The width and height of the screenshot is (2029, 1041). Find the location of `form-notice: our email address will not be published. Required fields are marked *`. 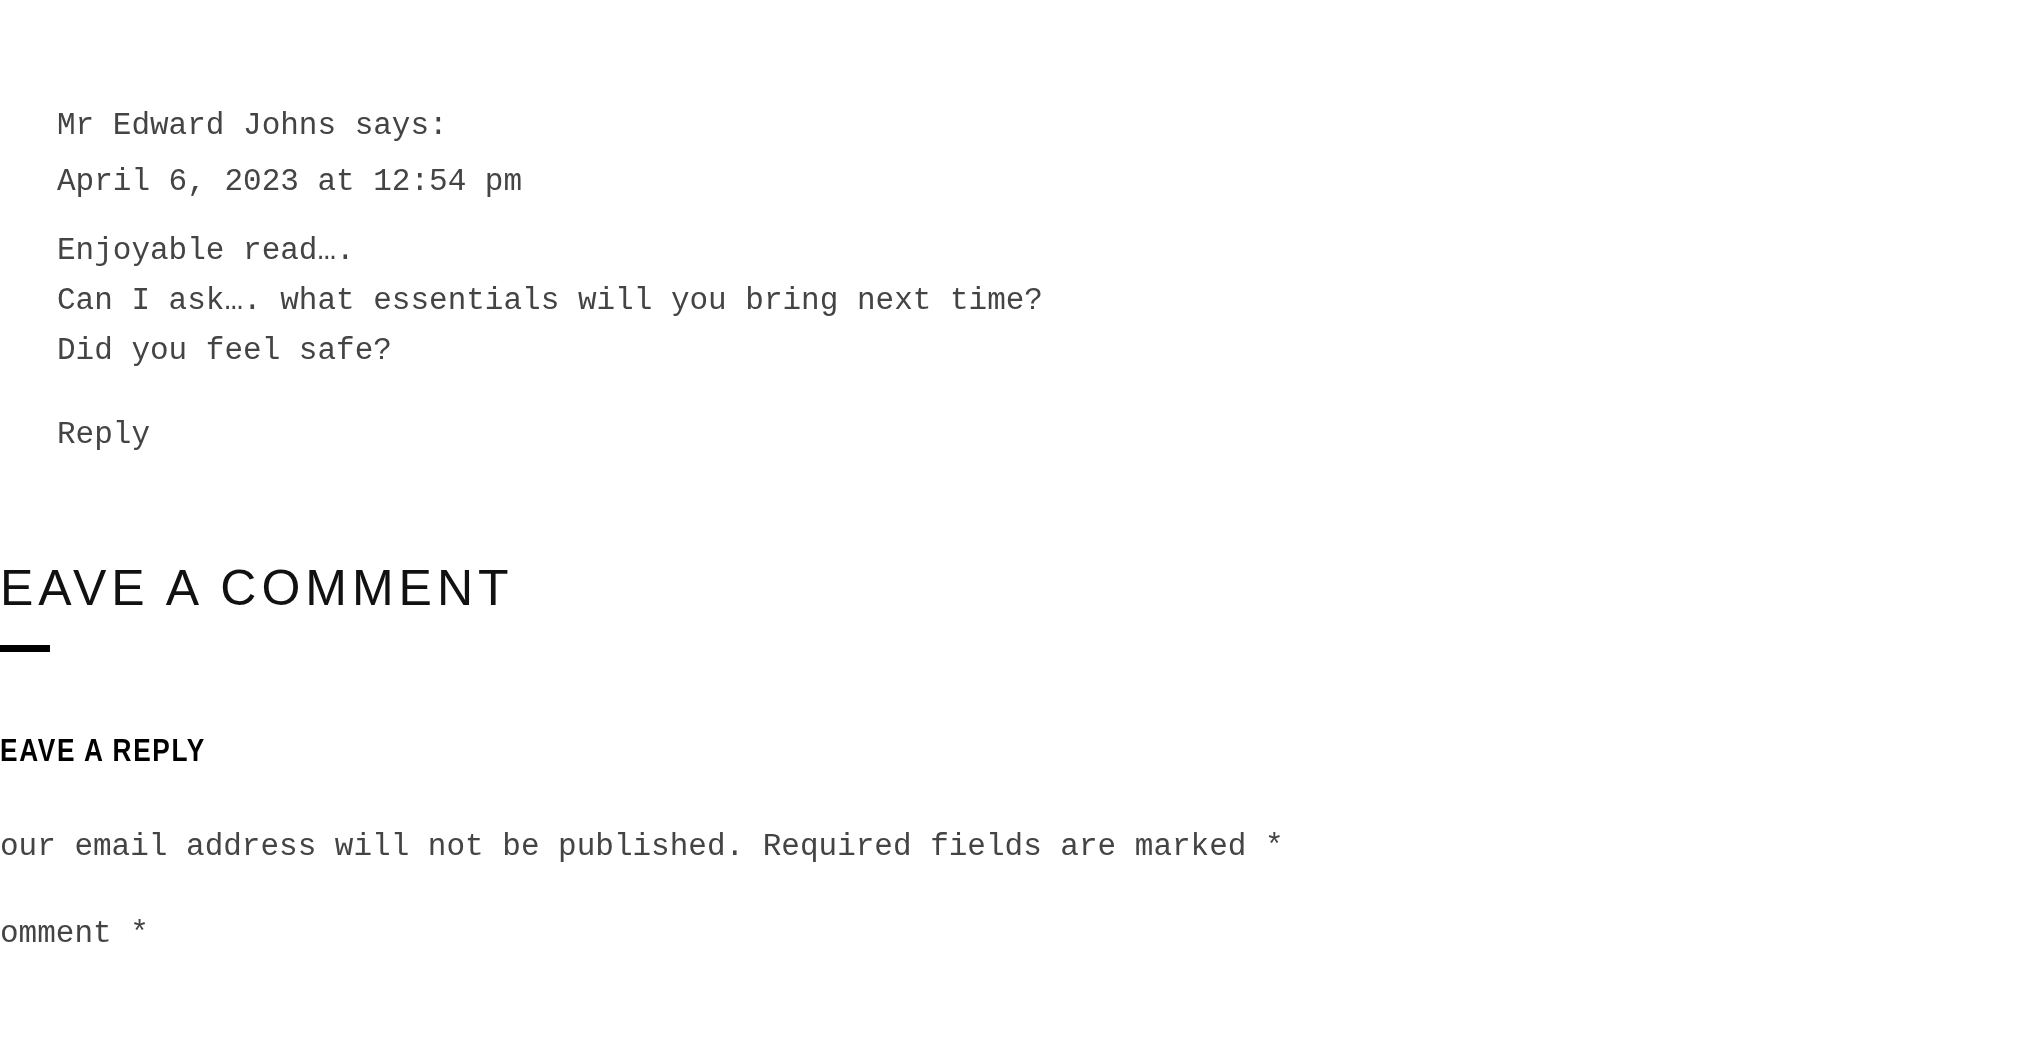

form-notice: our email address will not be published. Required fields are marked * is located at coordinates (642, 847).